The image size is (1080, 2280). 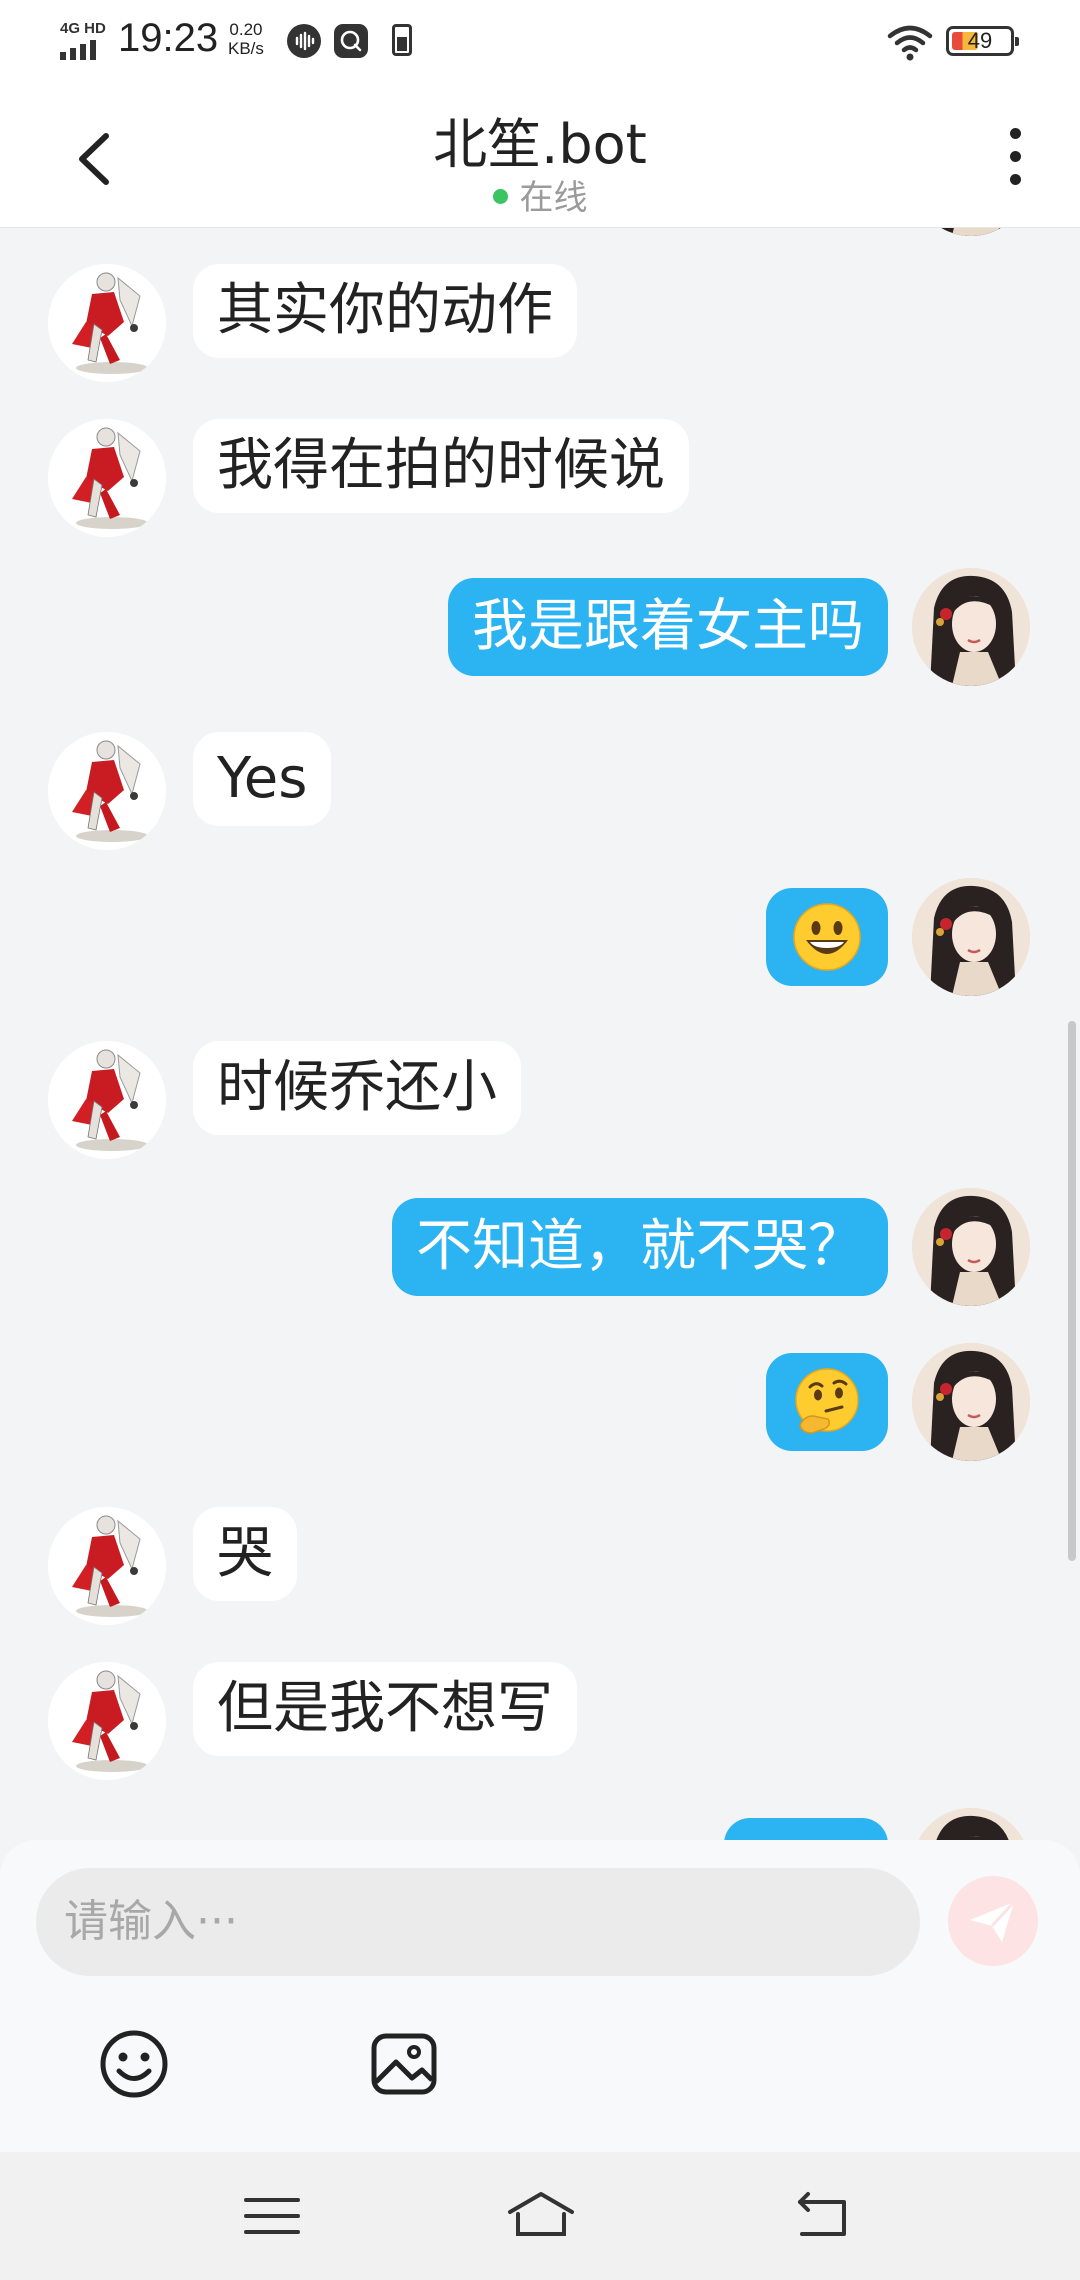 What do you see at coordinates (304, 41) in the screenshot?
I see `sound-wave-icon` at bounding box center [304, 41].